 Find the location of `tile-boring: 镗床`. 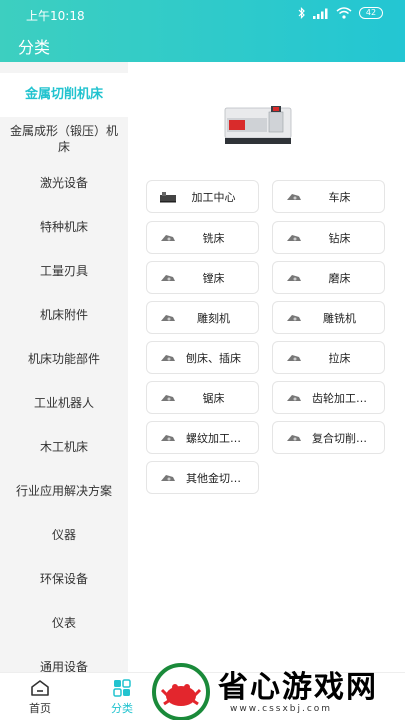

tile-boring: 镗床 is located at coordinates (202, 277).